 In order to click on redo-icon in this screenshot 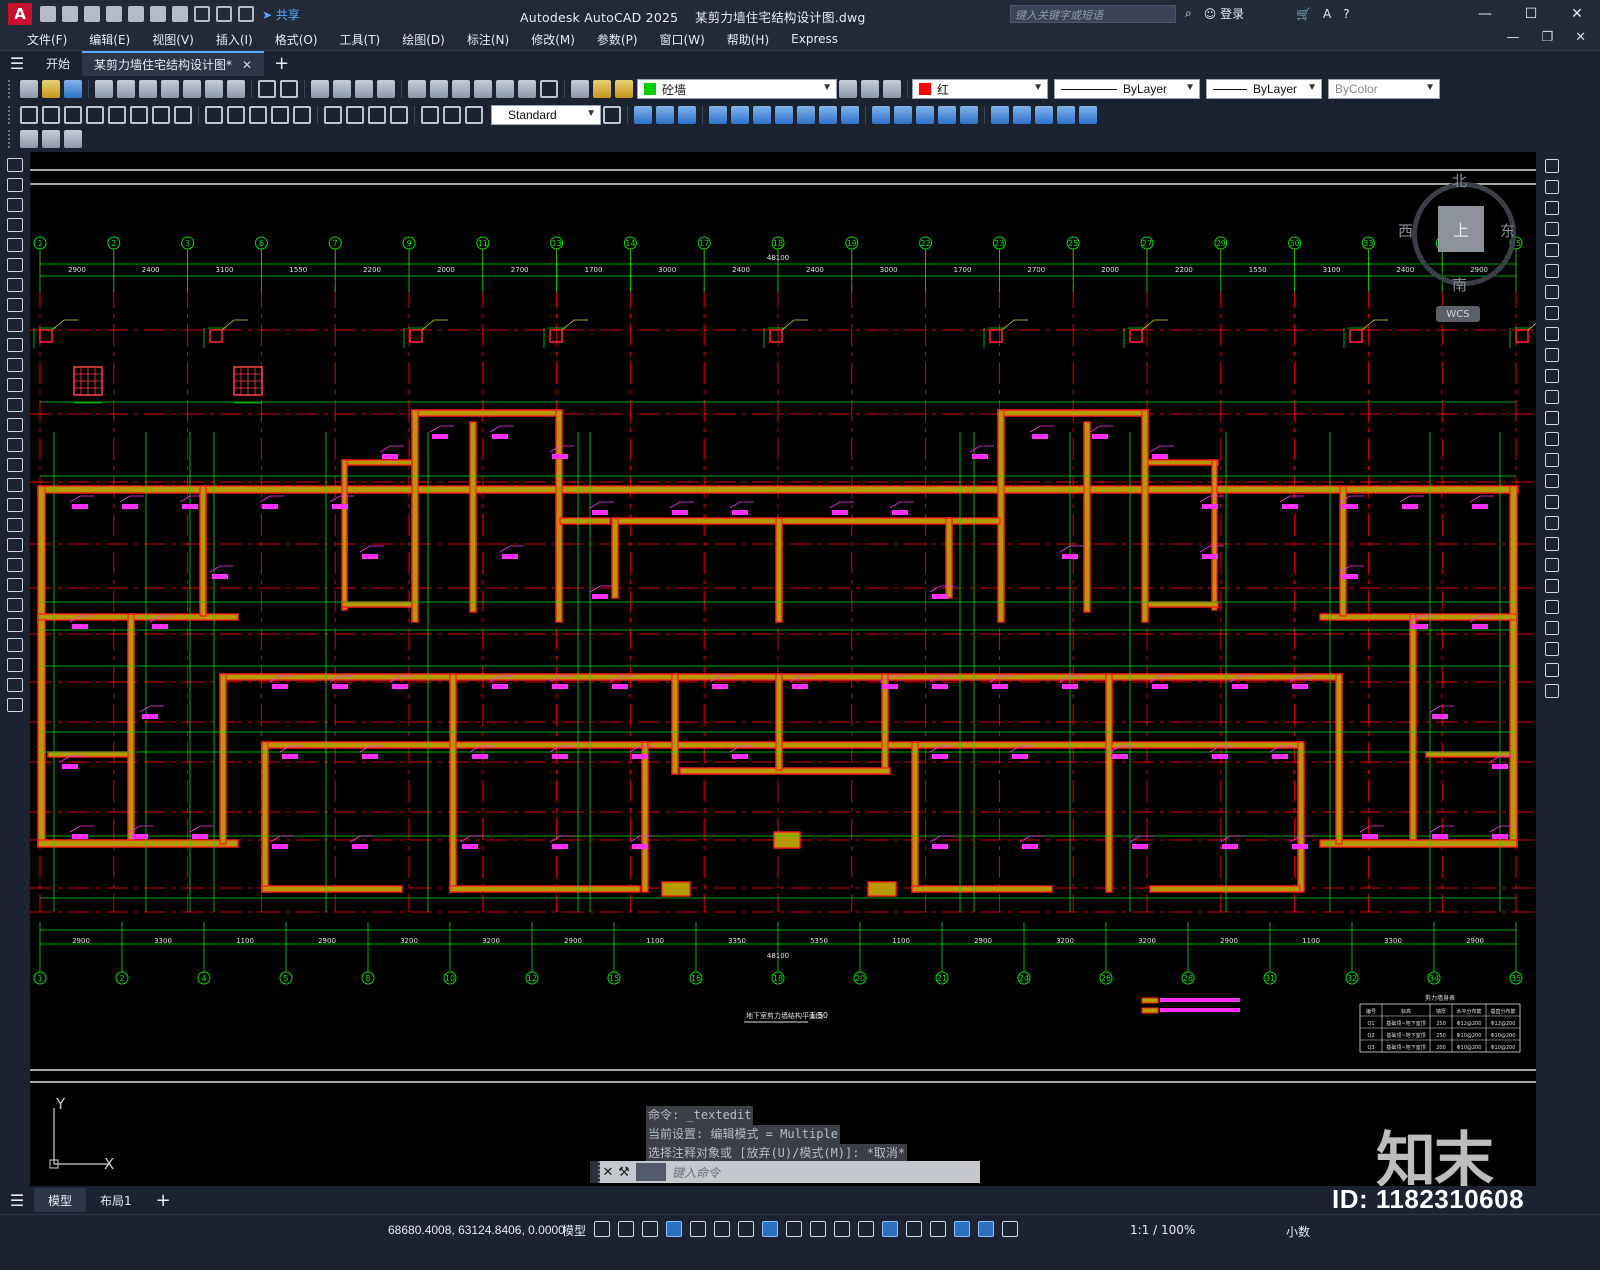, I will do `click(224, 14)`.